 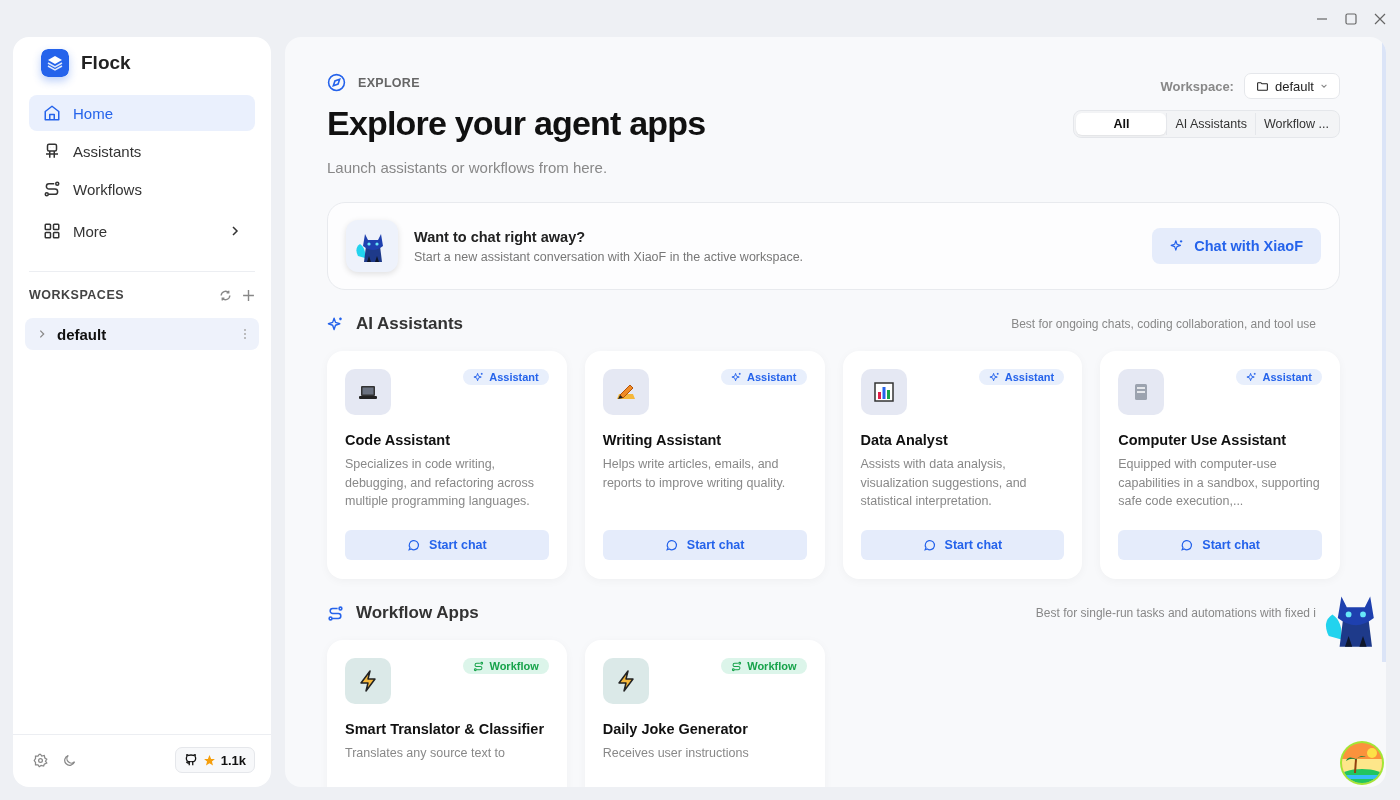 What do you see at coordinates (1197, 86) in the screenshot?
I see `workspace-label: Workspace:` at bounding box center [1197, 86].